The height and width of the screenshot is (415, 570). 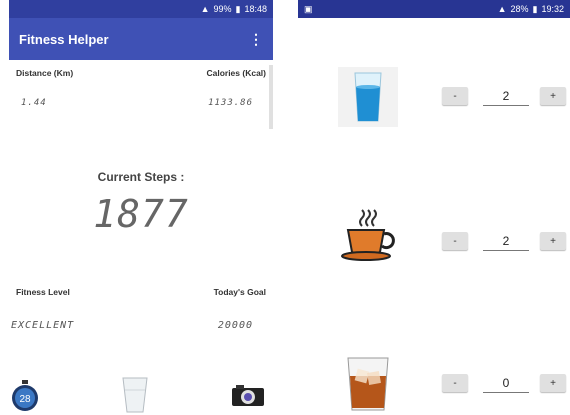 I want to click on glass-icon, so click(x=135, y=395).